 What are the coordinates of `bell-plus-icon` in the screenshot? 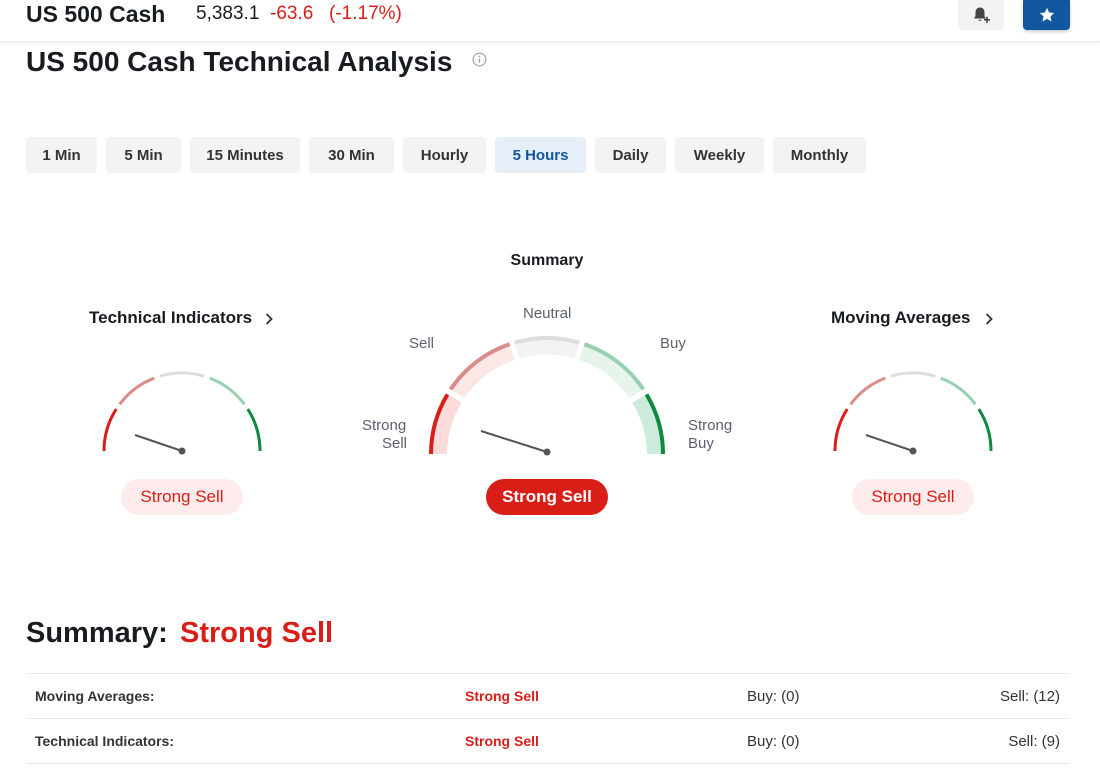 It's located at (982, 15).